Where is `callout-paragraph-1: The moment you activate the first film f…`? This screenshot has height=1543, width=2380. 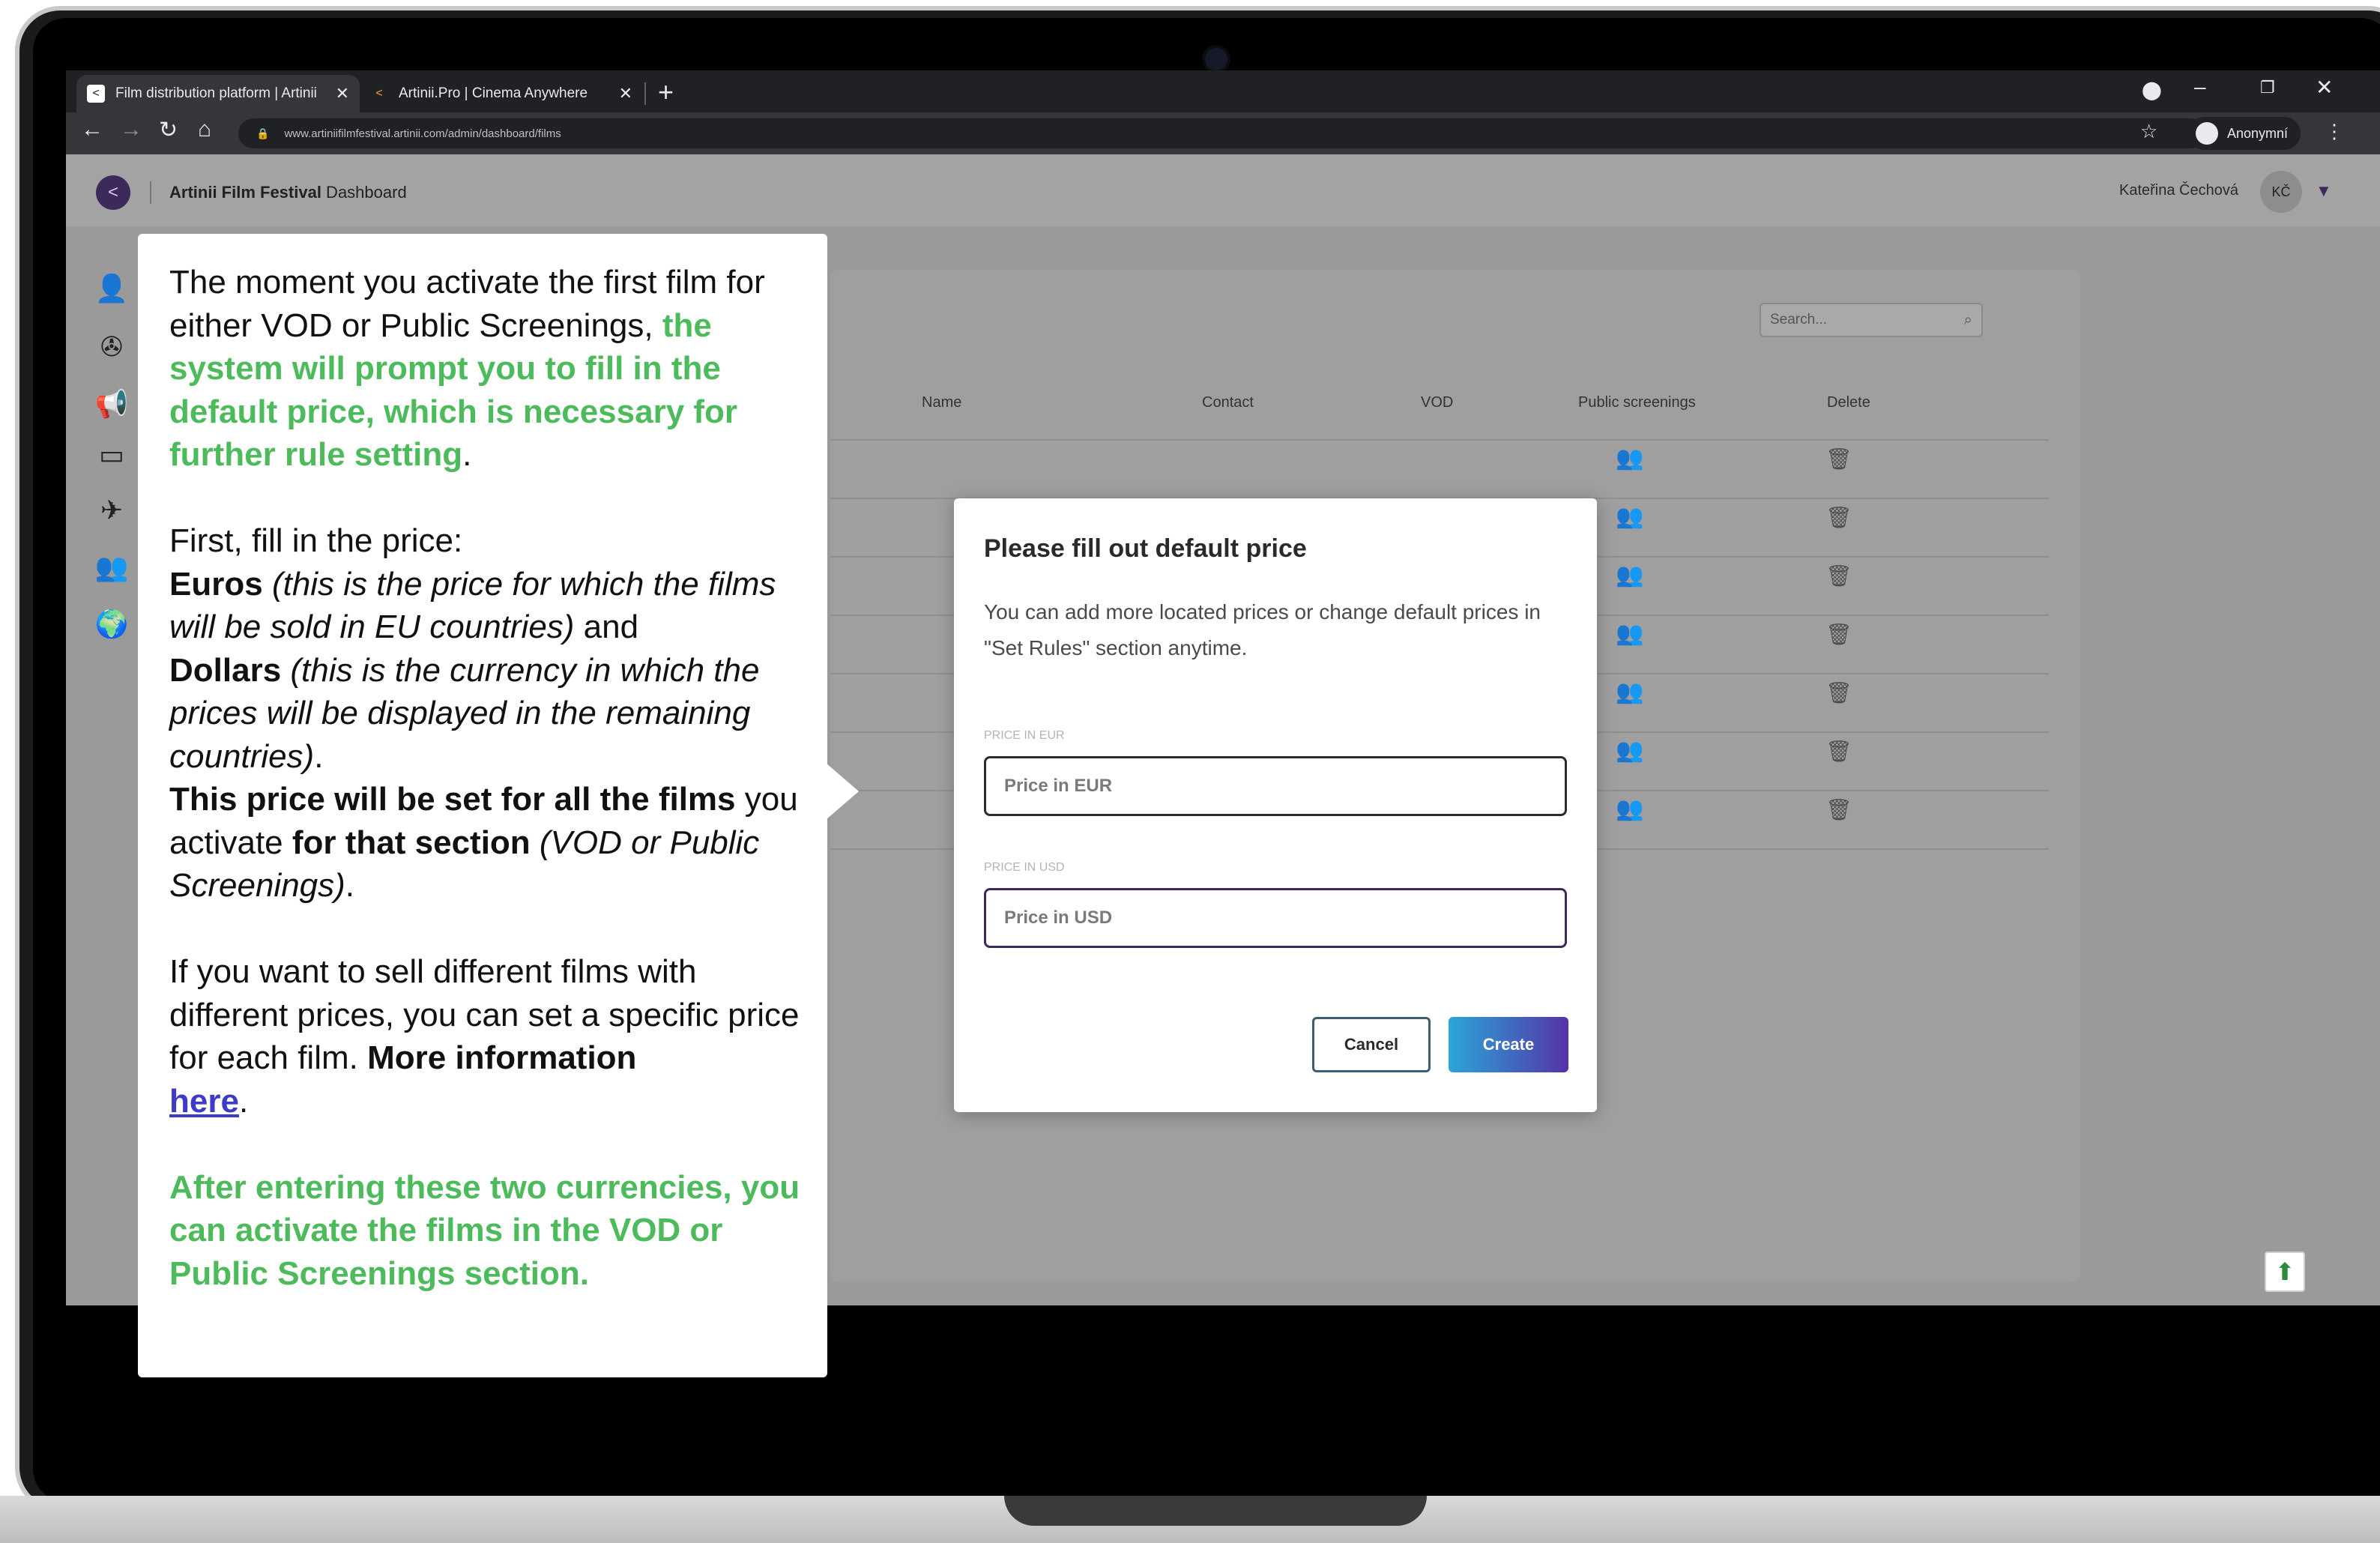
callout-paragraph-1: The moment you activate the first film f… is located at coordinates (487, 369).